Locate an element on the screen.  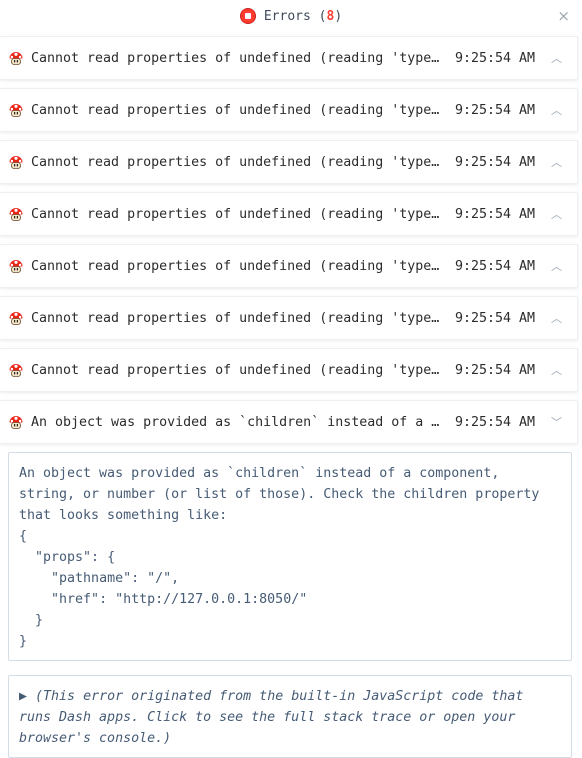
errors-title: Errors is located at coordinates (287, 16).